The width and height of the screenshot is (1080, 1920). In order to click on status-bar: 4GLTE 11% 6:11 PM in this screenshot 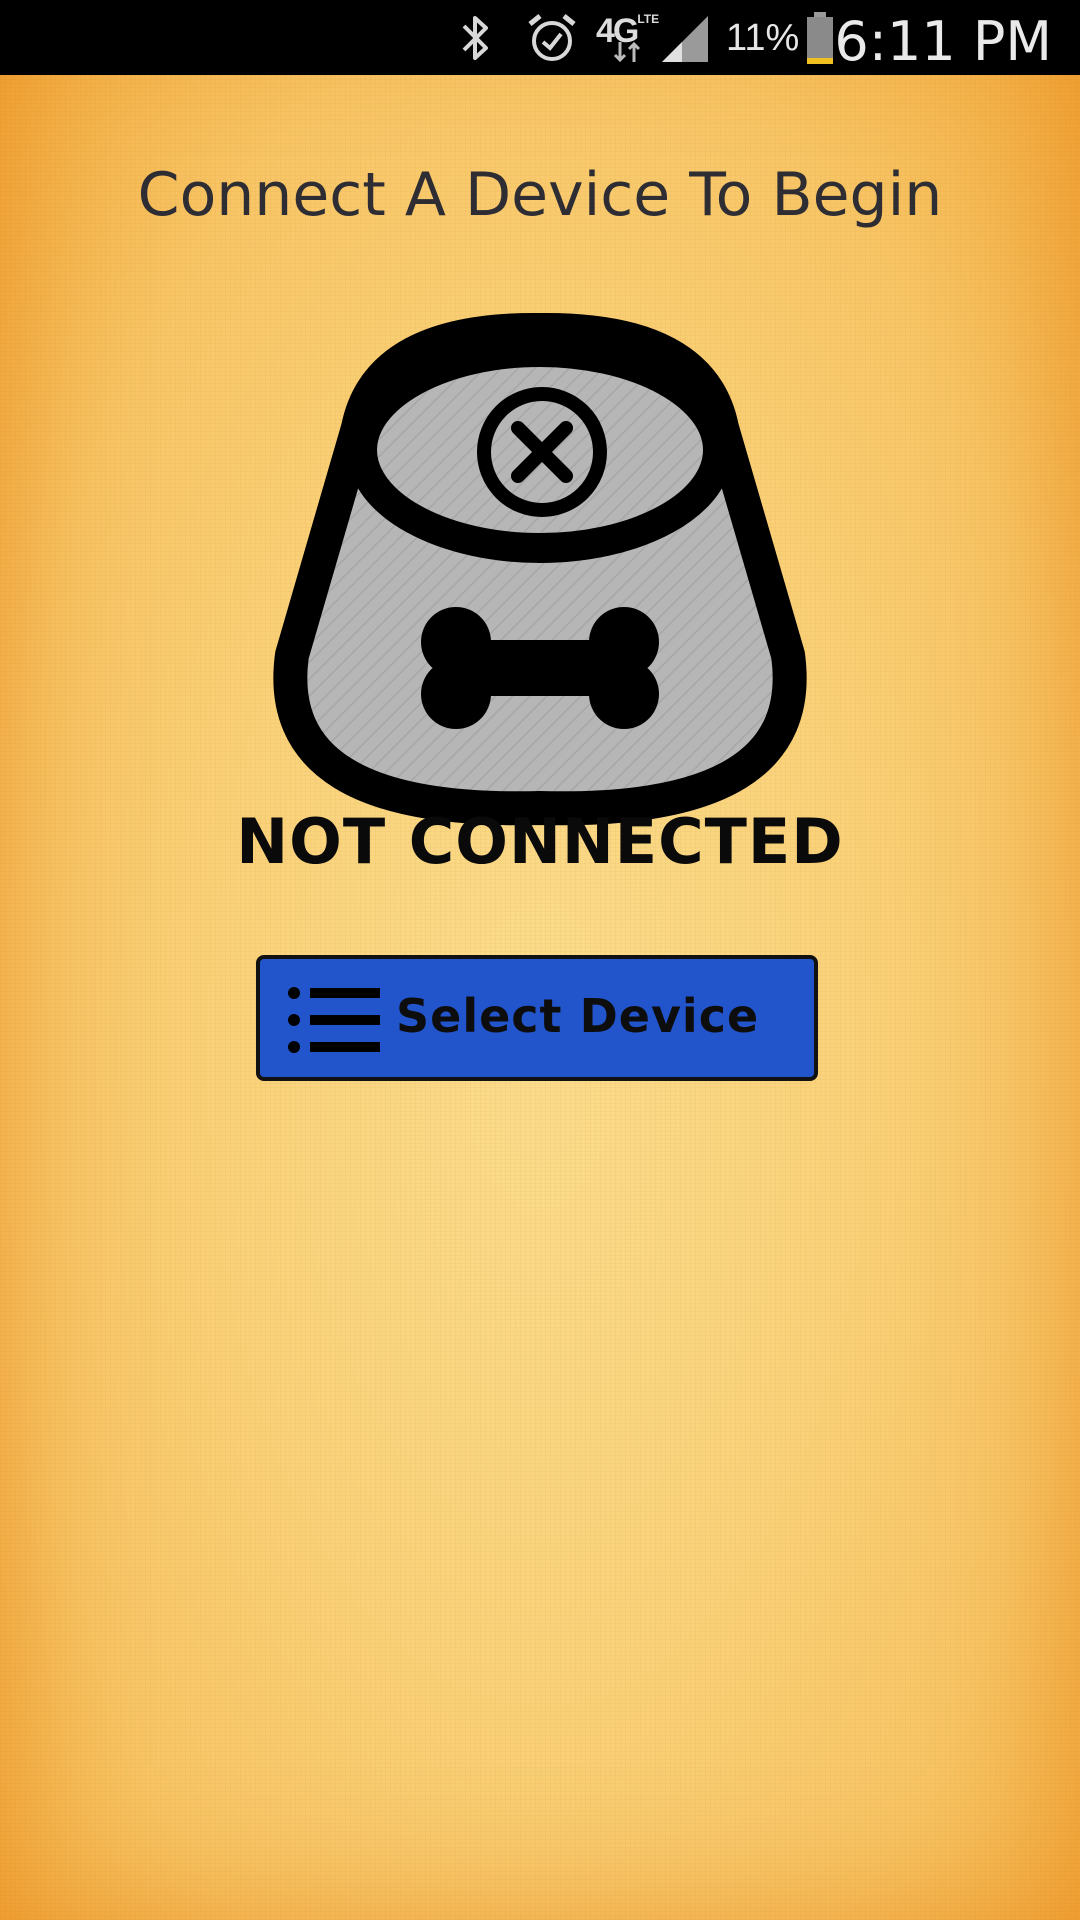, I will do `click(540, 37)`.